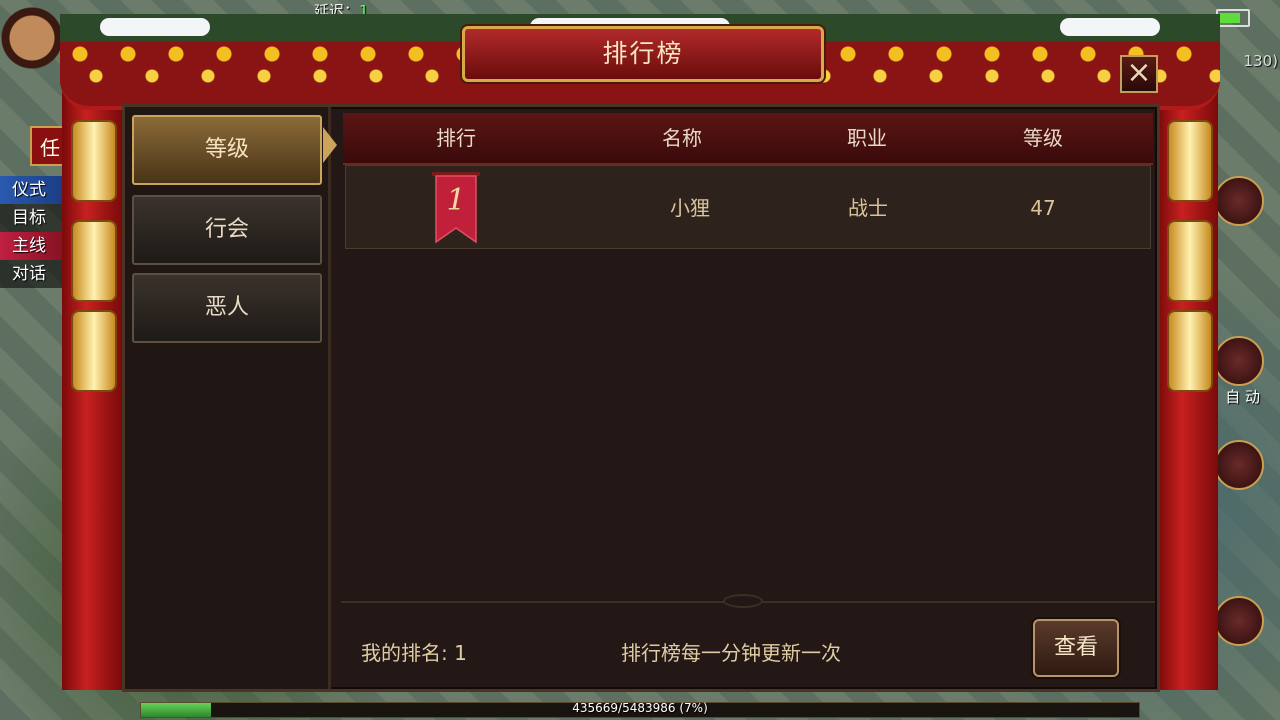 The height and width of the screenshot is (720, 1280). I want to click on quest-tracker: 仪式 目标 主线 对话, so click(35, 232).